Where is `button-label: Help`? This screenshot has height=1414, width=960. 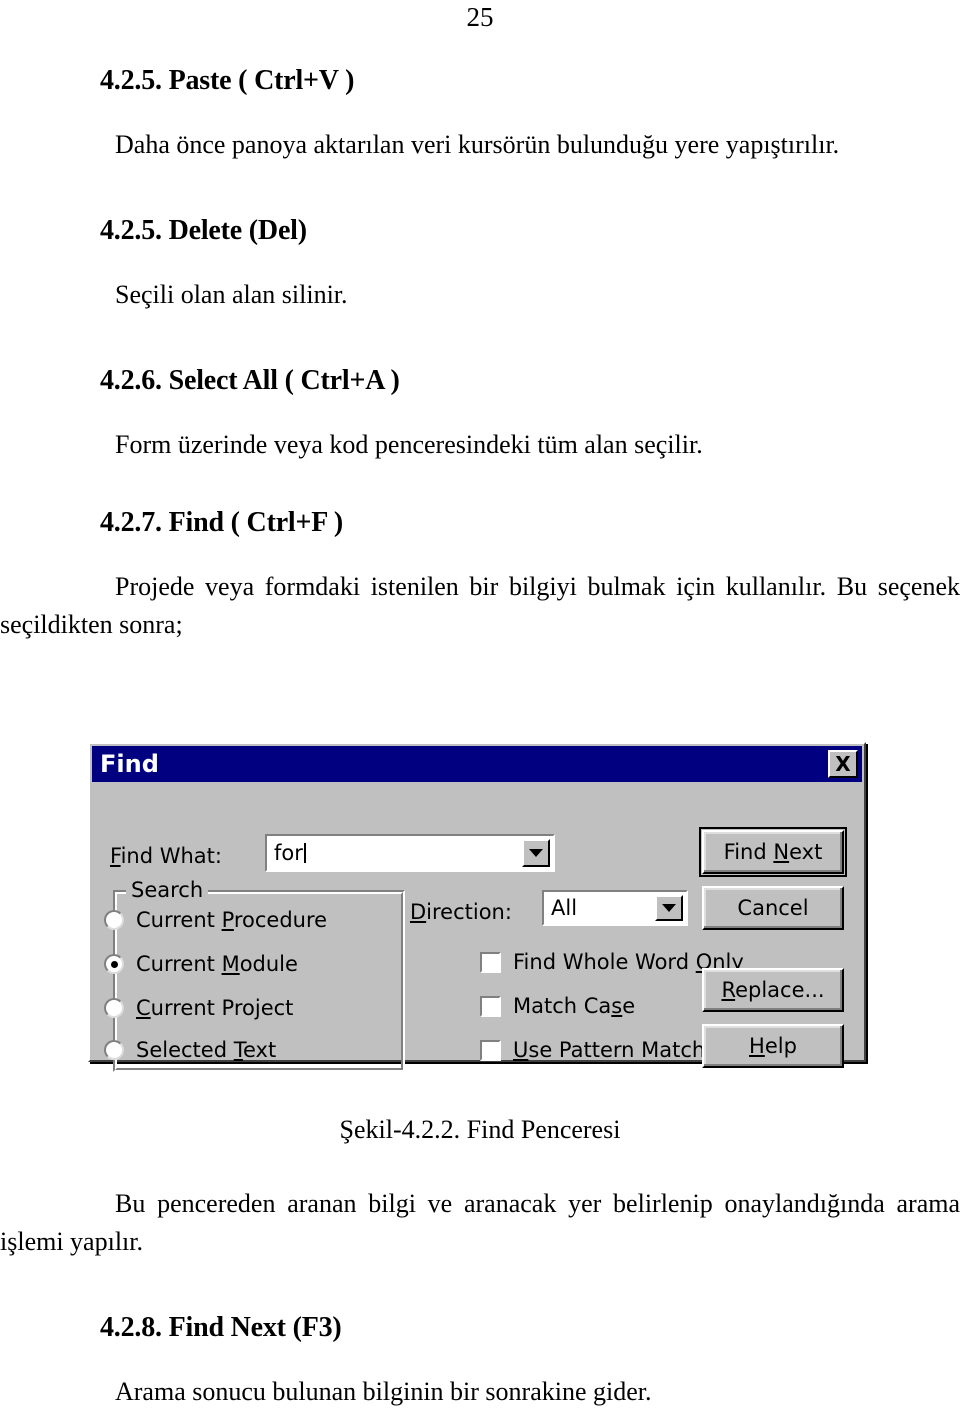 button-label: Help is located at coordinates (773, 1046).